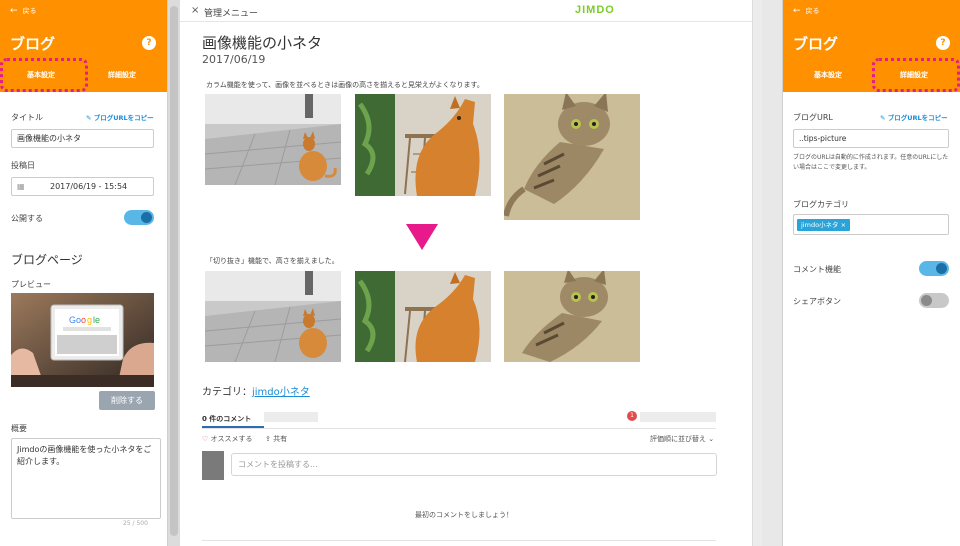 This screenshot has width=960, height=546. I want to click on publish-toggle, so click(139, 217).